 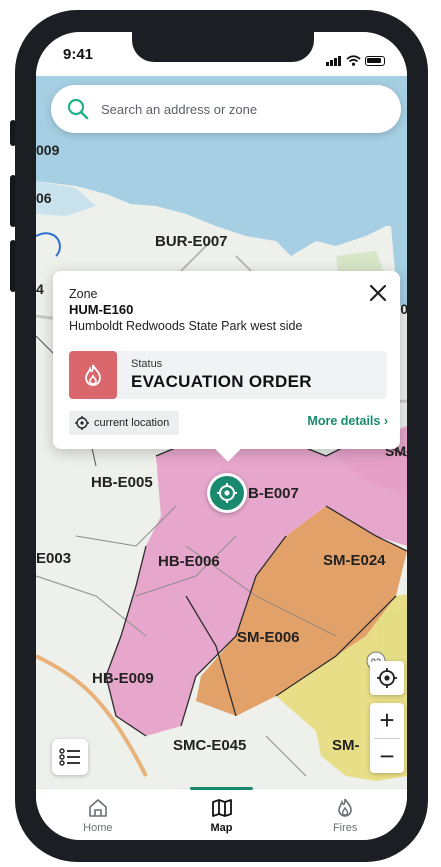 What do you see at coordinates (334, 57) in the screenshot?
I see `signal-icon` at bounding box center [334, 57].